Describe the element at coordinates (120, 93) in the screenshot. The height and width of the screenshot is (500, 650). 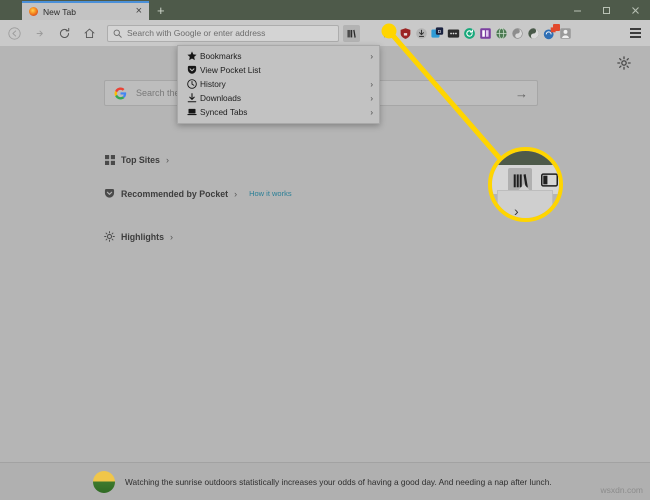
I see `google-logo-icon` at that location.